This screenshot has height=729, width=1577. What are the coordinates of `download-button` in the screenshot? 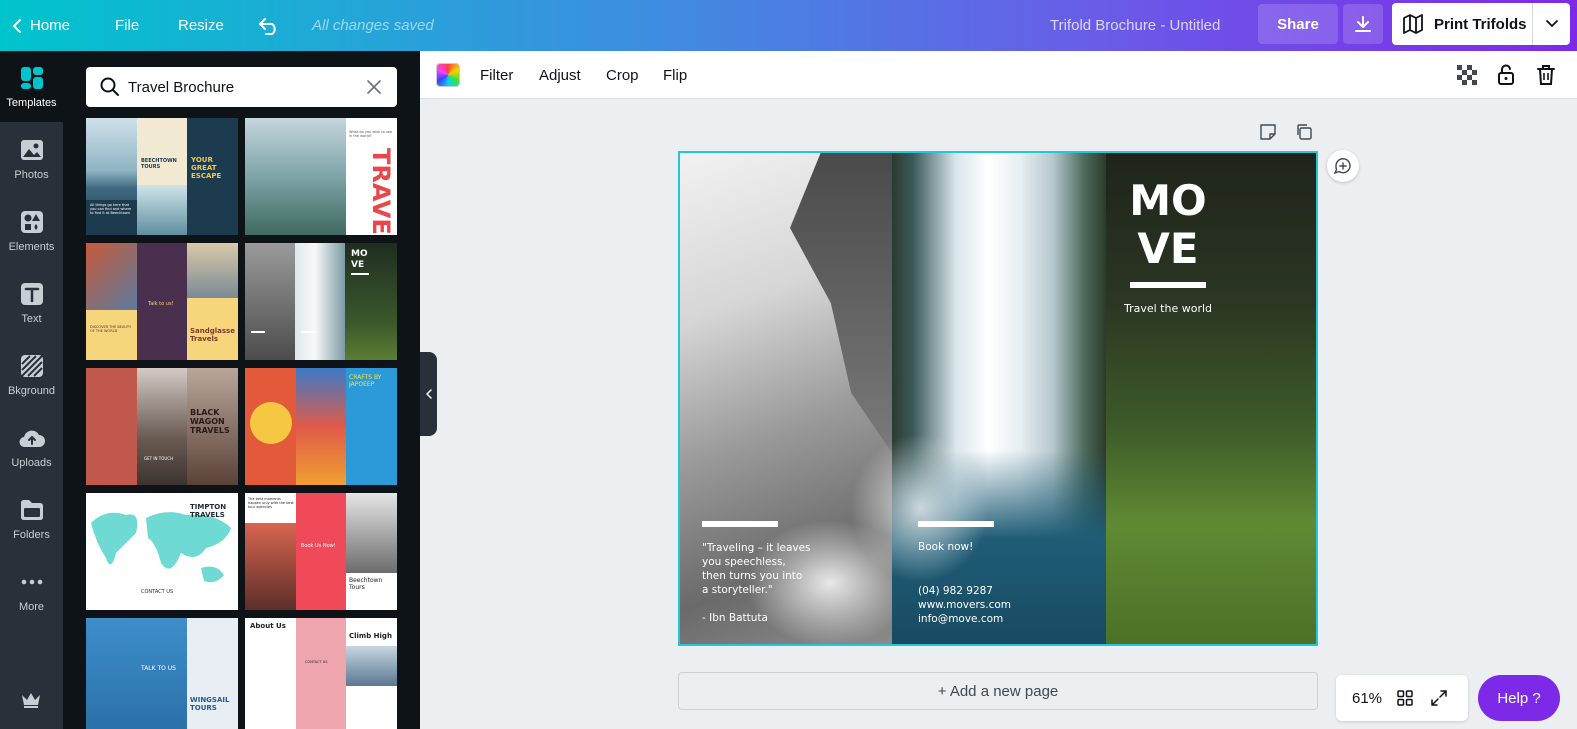 It's located at (1363, 24).